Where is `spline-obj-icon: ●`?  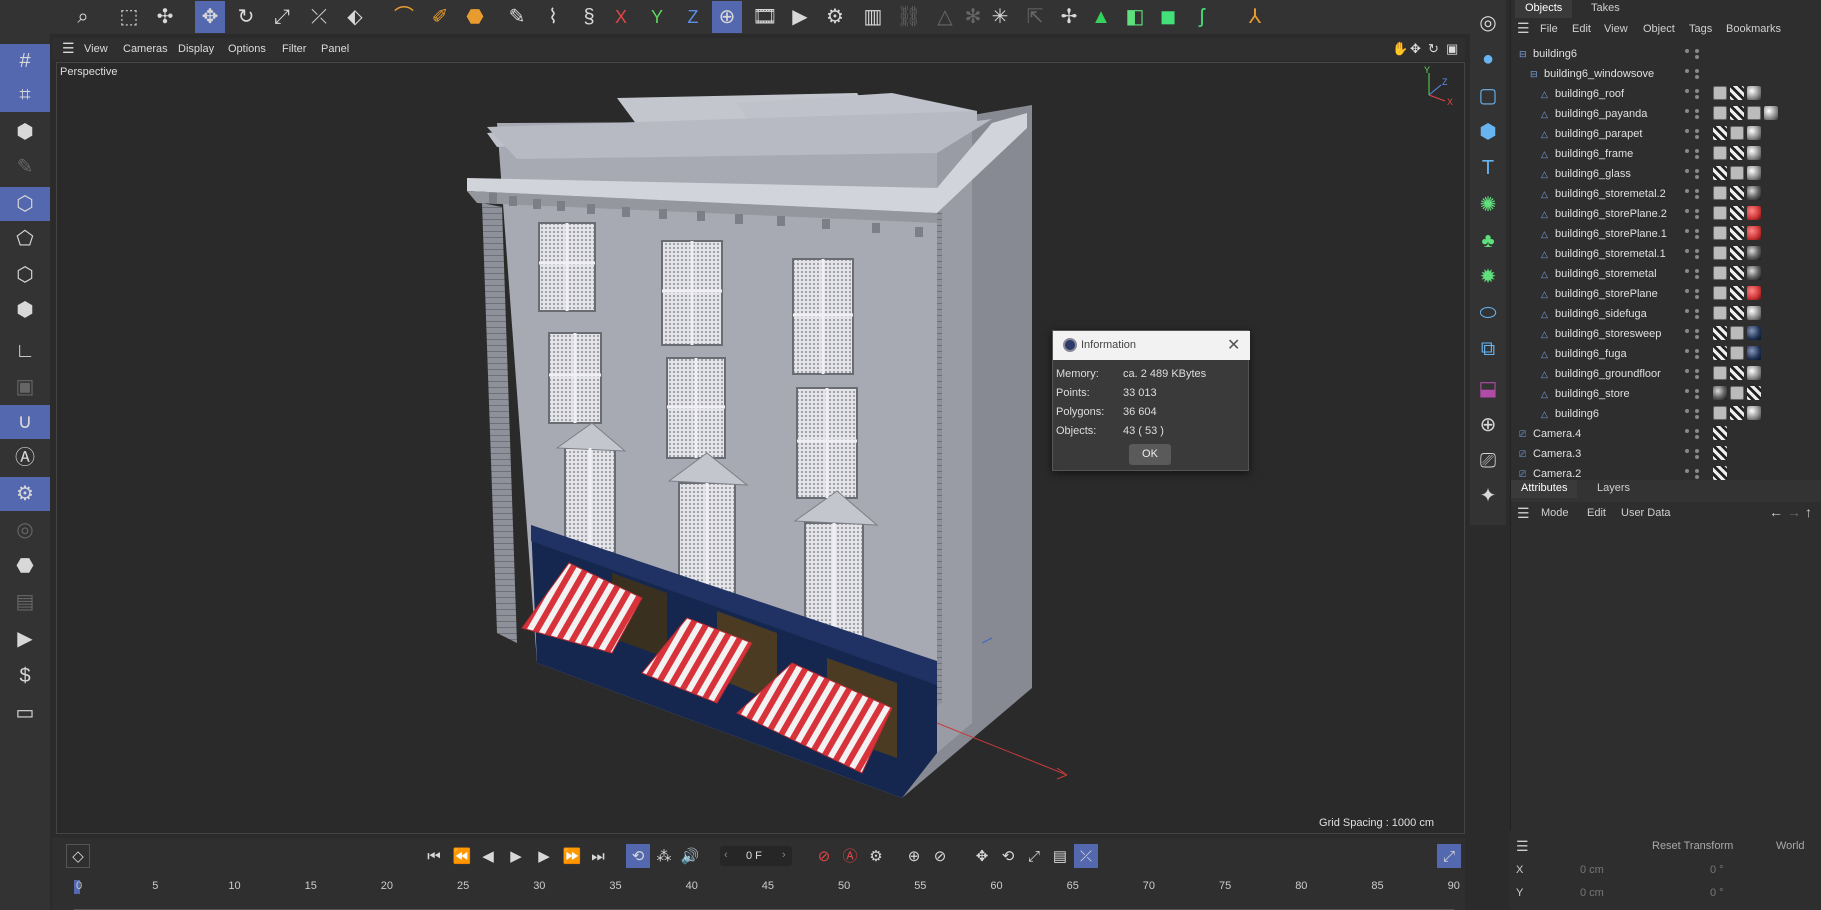 spline-obj-icon: ● is located at coordinates (1488, 59).